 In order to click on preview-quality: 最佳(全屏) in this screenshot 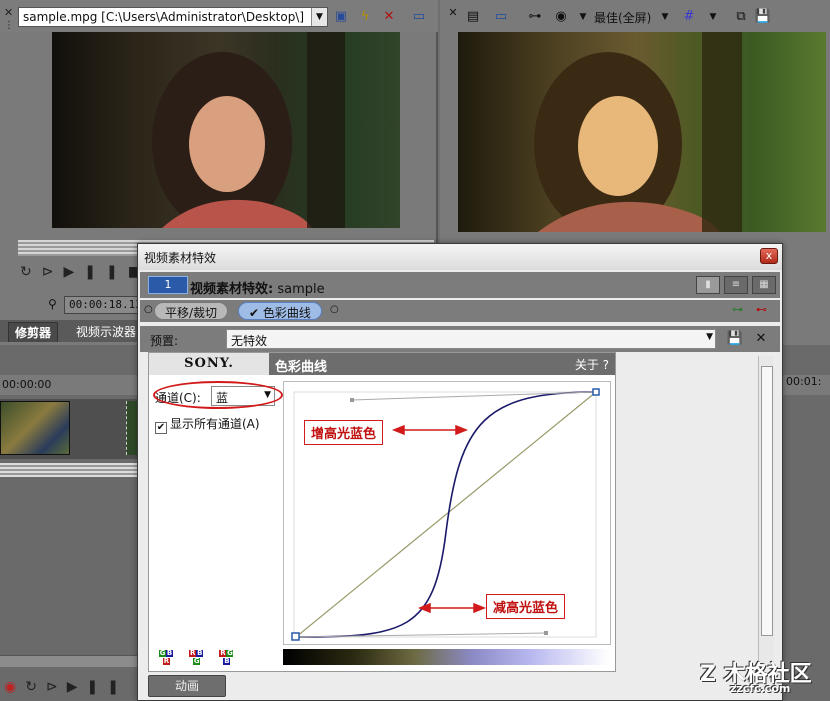, I will do `click(622, 17)`.